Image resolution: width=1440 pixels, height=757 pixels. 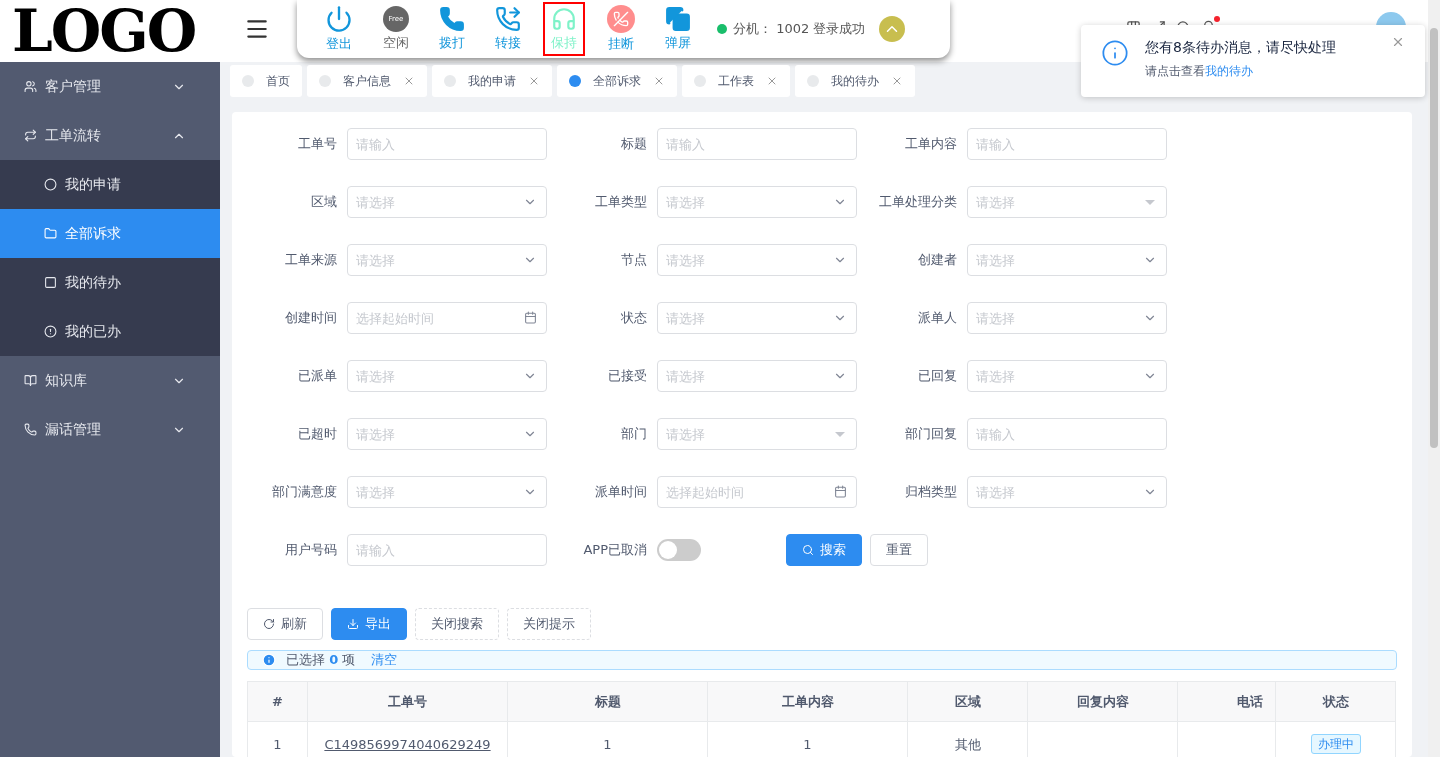 What do you see at coordinates (317, 144) in the screenshot?
I see `field-label: 工单号` at bounding box center [317, 144].